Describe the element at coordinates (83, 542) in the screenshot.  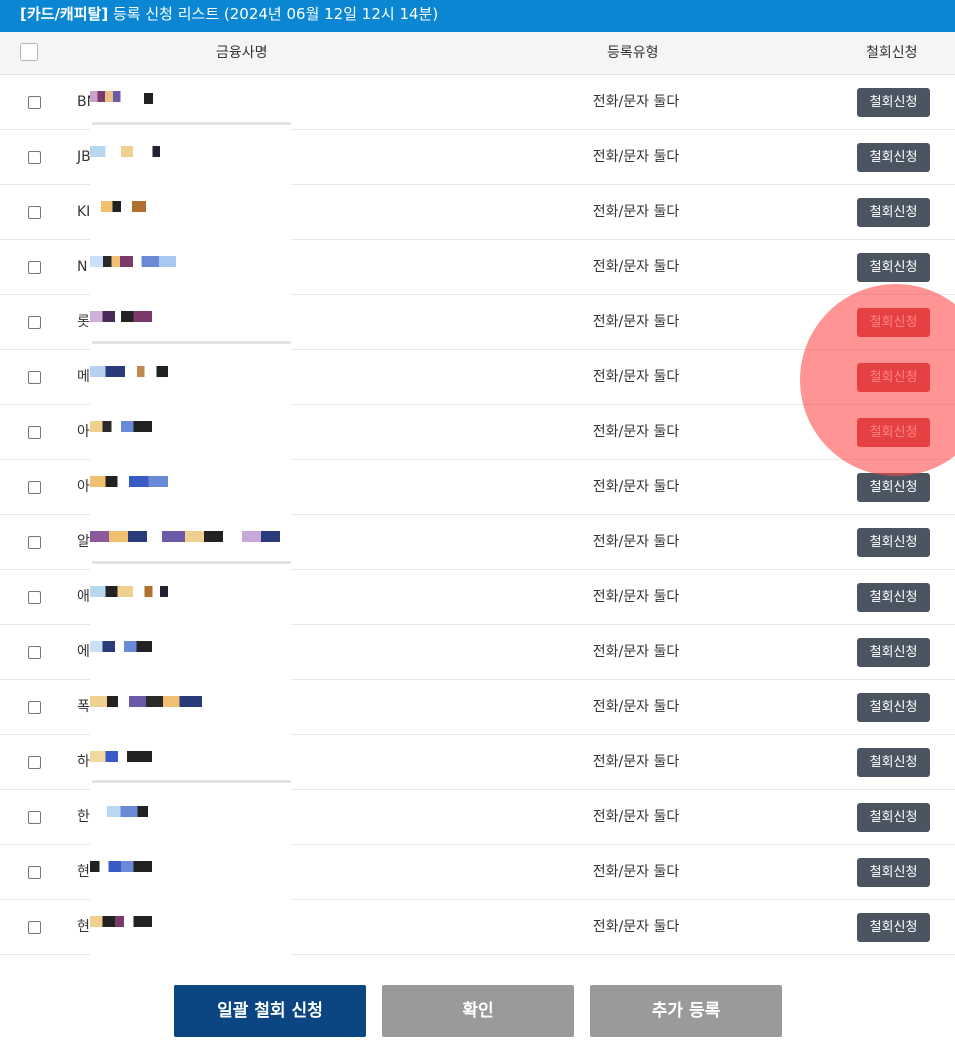
I see `company-name: 알` at that location.